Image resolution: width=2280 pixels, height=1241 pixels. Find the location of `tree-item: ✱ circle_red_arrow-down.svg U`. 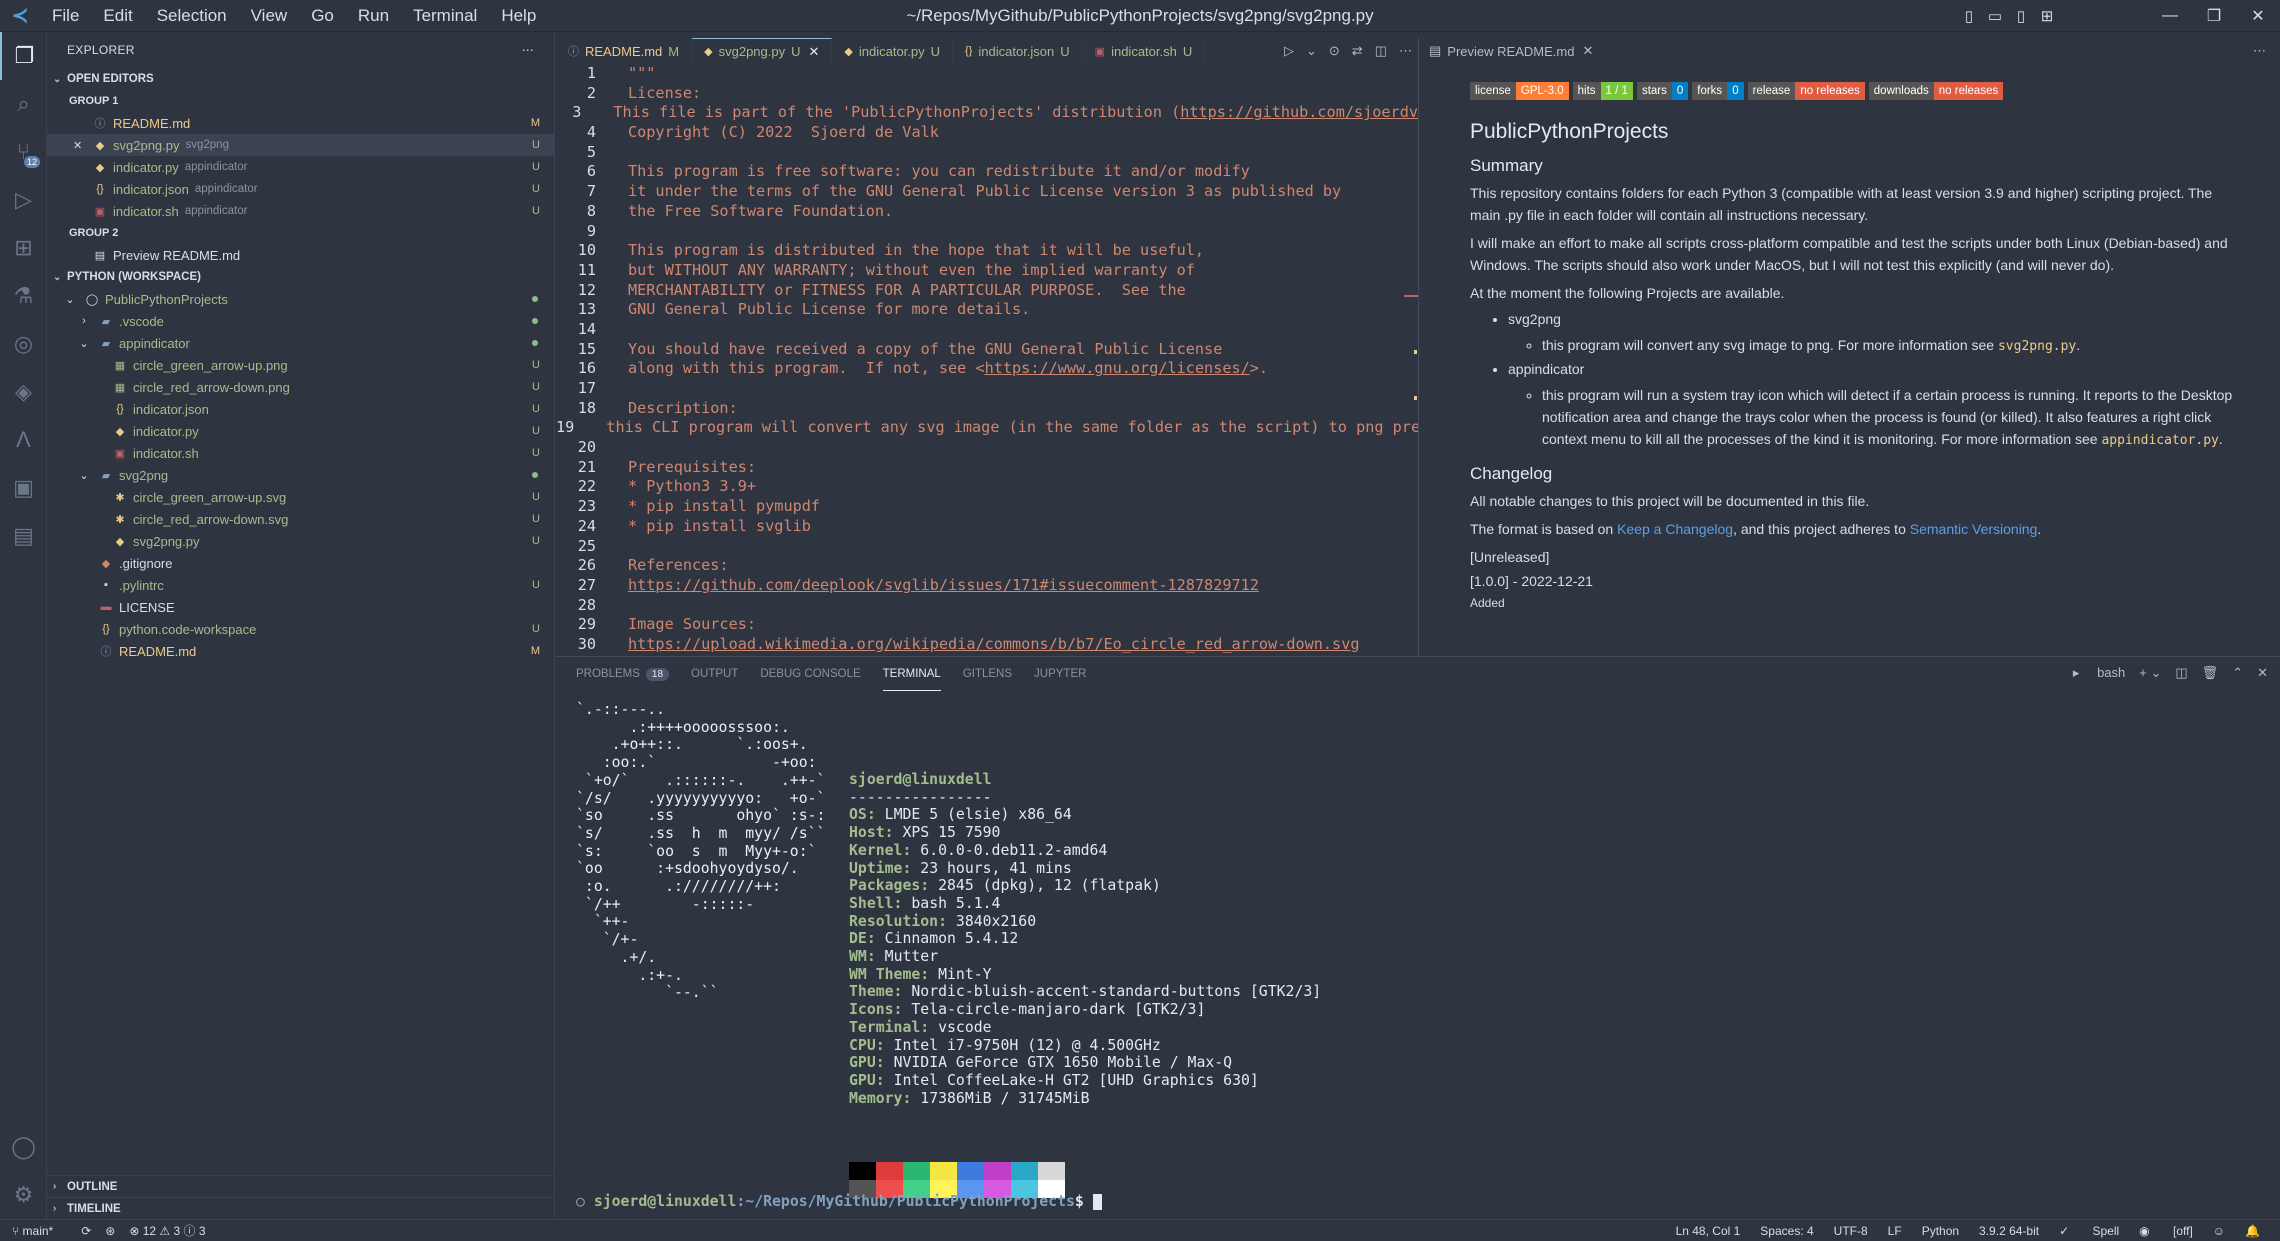

tree-item: ✱ circle_red_arrow-down.svg U is located at coordinates (300, 519).